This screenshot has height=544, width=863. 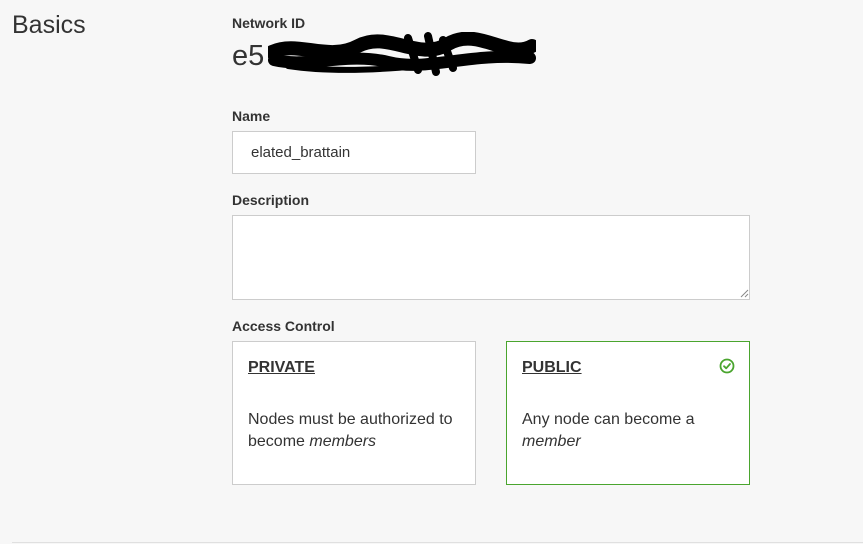 What do you see at coordinates (437, 542) in the screenshot?
I see `section-divider` at bounding box center [437, 542].